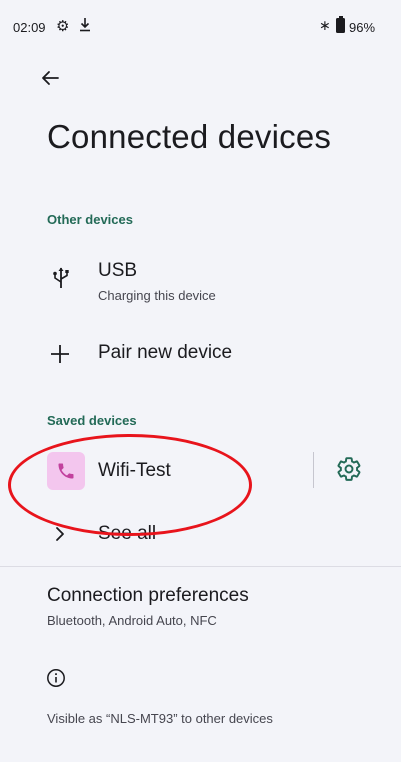 This screenshot has width=401, height=762. What do you see at coordinates (157, 295) in the screenshot?
I see `usb-subtitle: Charging this device` at bounding box center [157, 295].